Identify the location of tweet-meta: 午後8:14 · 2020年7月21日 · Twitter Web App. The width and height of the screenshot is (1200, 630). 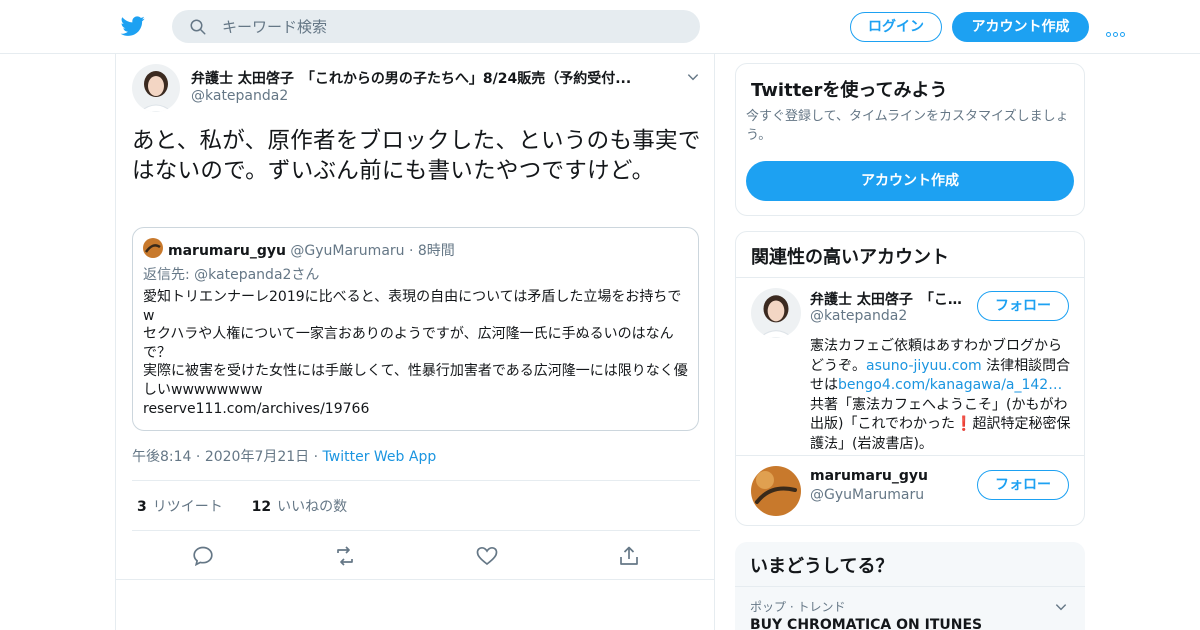
(284, 456).